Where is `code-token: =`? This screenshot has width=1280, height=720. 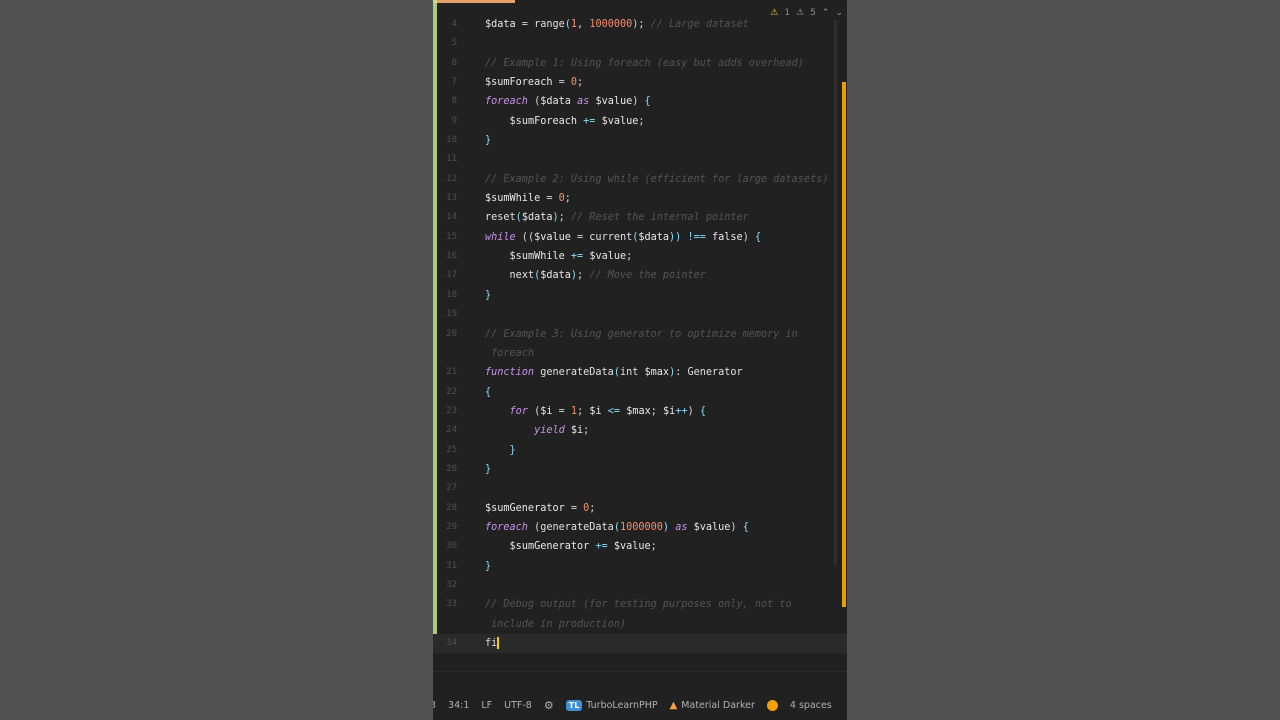
code-token: = is located at coordinates (525, 24).